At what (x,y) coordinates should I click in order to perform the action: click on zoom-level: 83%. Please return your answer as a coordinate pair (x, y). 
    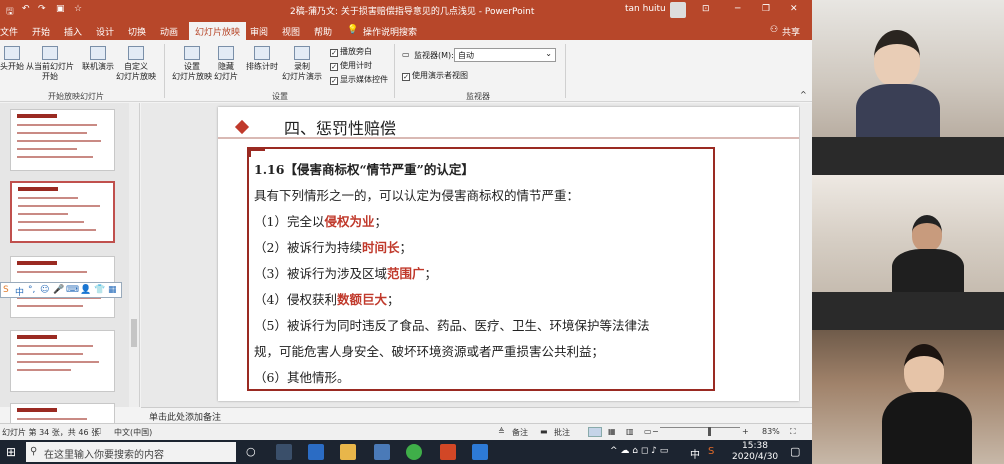
    Looking at the image, I should click on (771, 431).